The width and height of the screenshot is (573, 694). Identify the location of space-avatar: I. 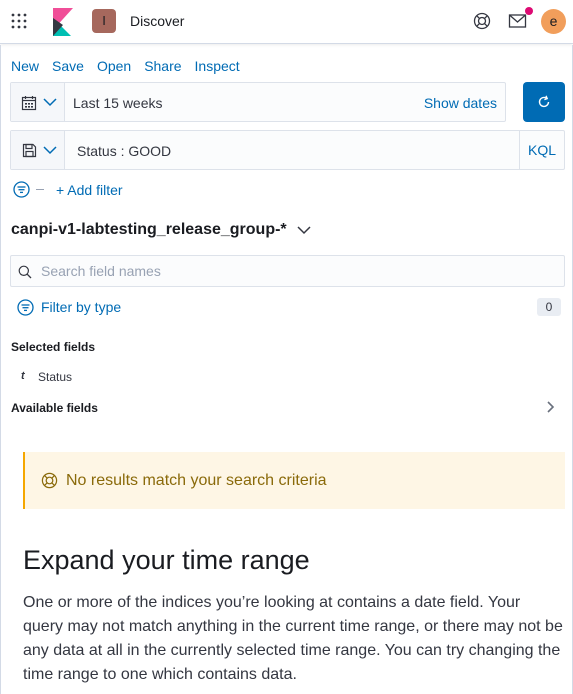
(104, 21).